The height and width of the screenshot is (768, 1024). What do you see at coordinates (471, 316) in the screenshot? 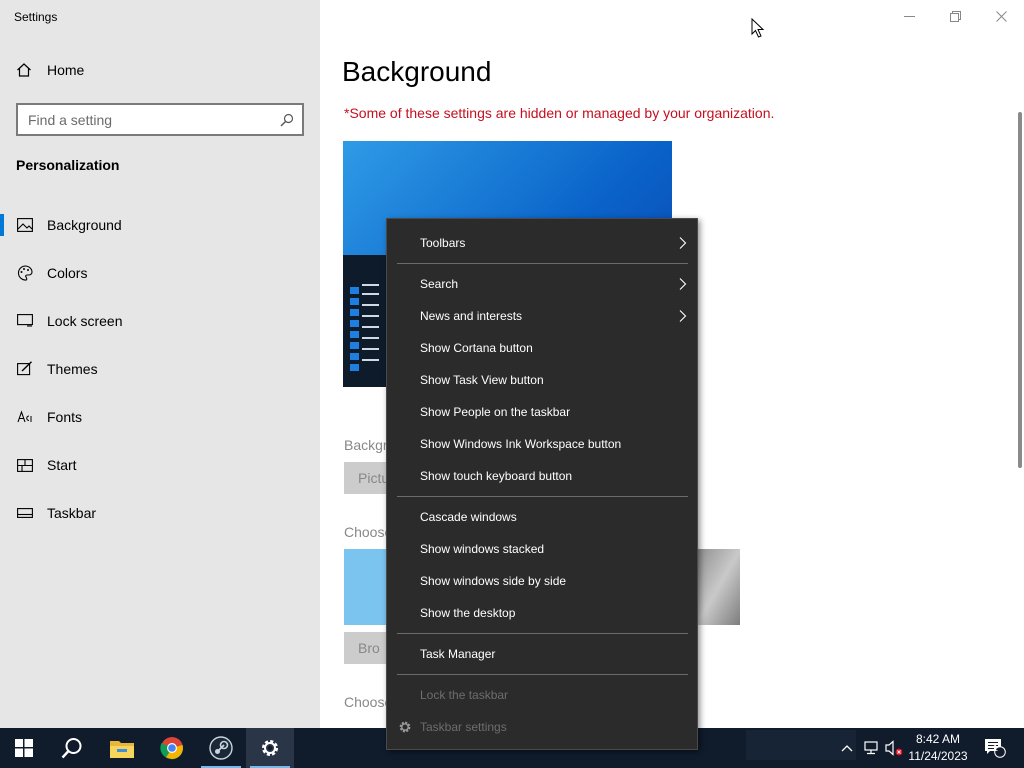
I see `menu-item-label: News and interests` at bounding box center [471, 316].